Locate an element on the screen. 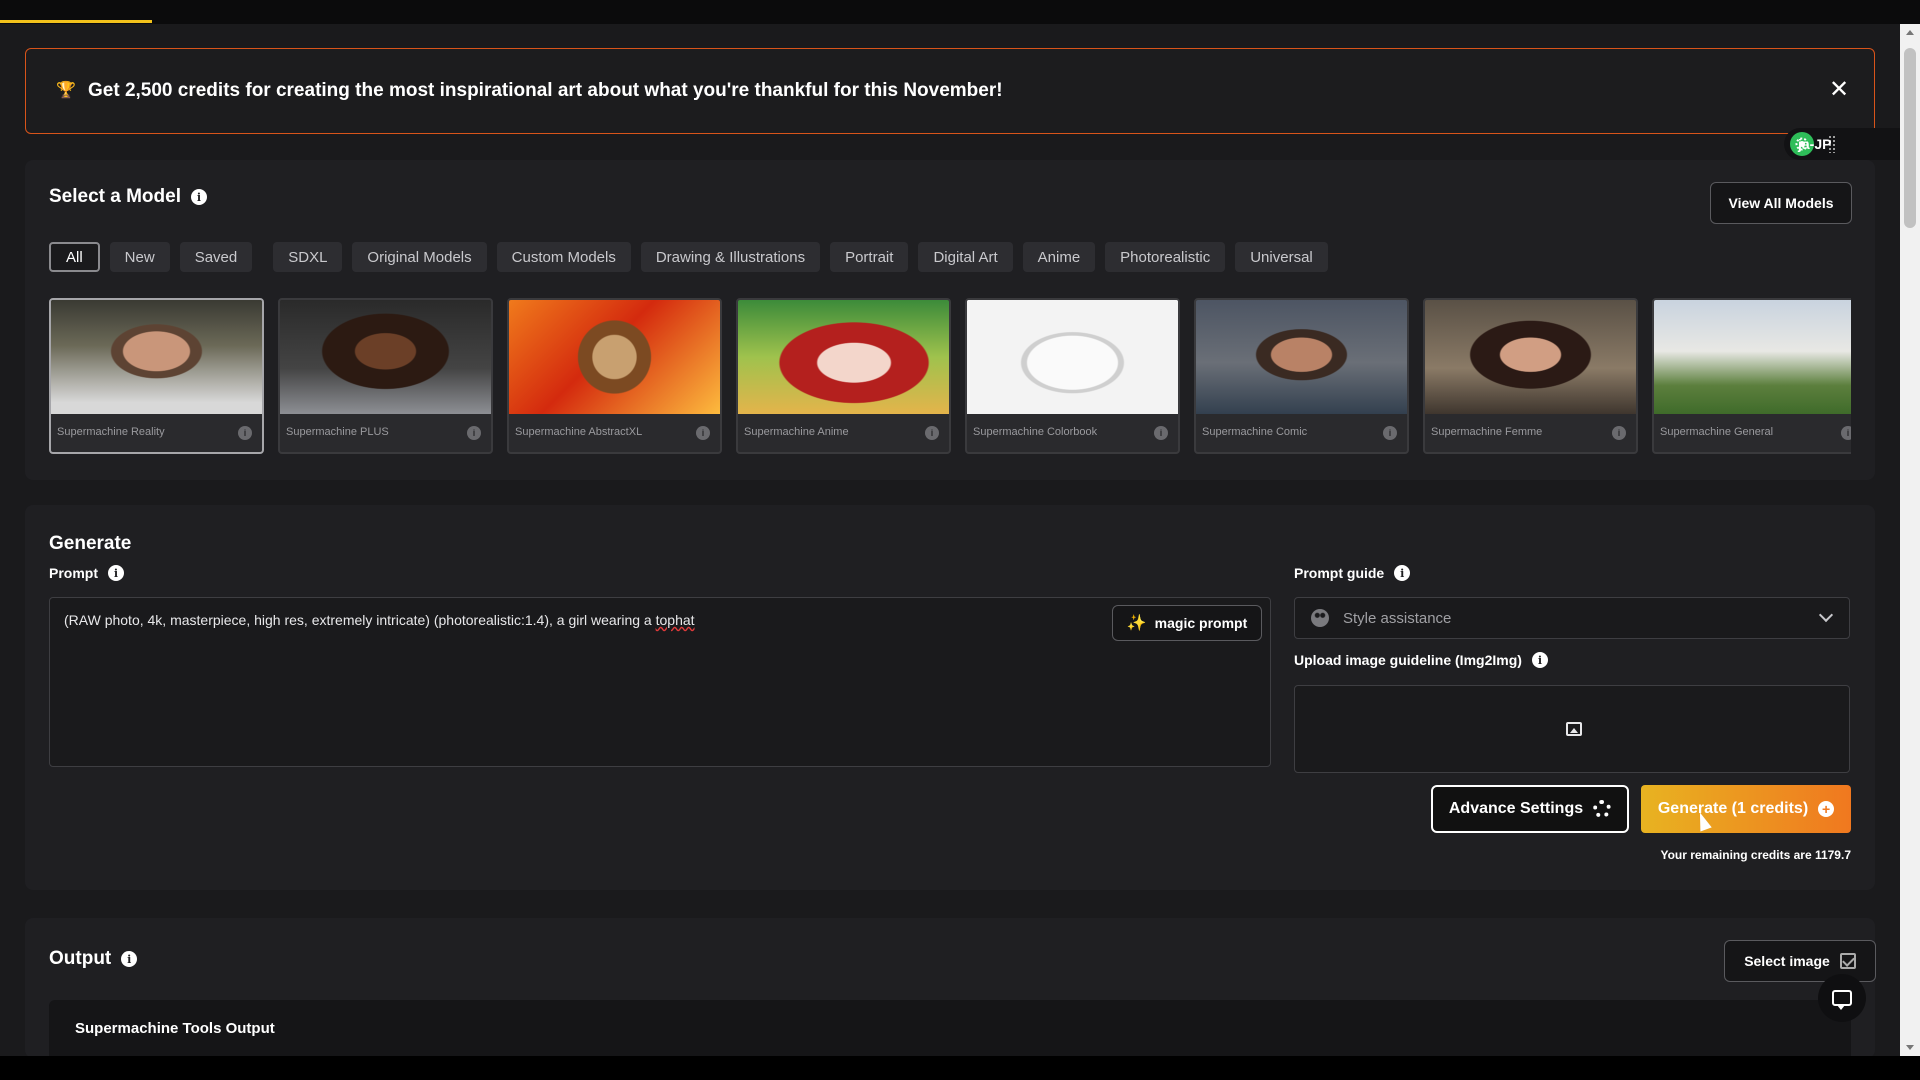 The height and width of the screenshot is (1080, 1920). remaining-credits-text: Your remaining credits are 1179.7 is located at coordinates (1755, 855).